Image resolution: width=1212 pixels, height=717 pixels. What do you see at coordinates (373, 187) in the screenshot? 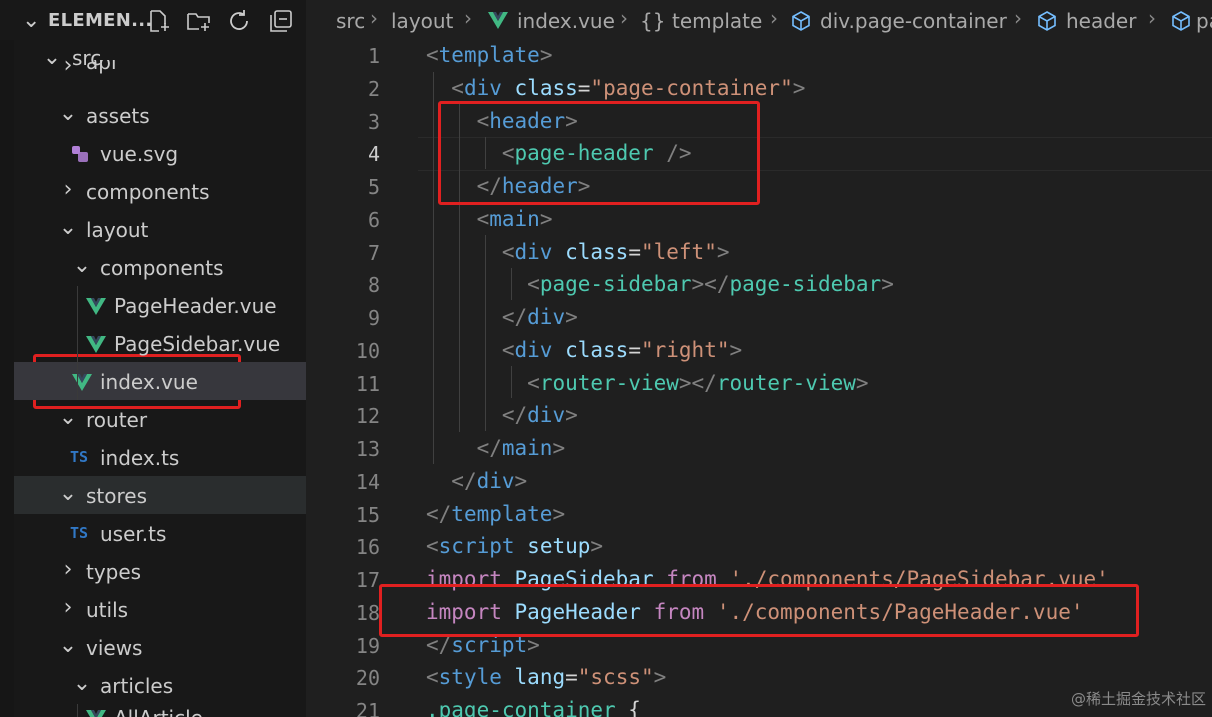
I see `line-number: 5` at bounding box center [373, 187].